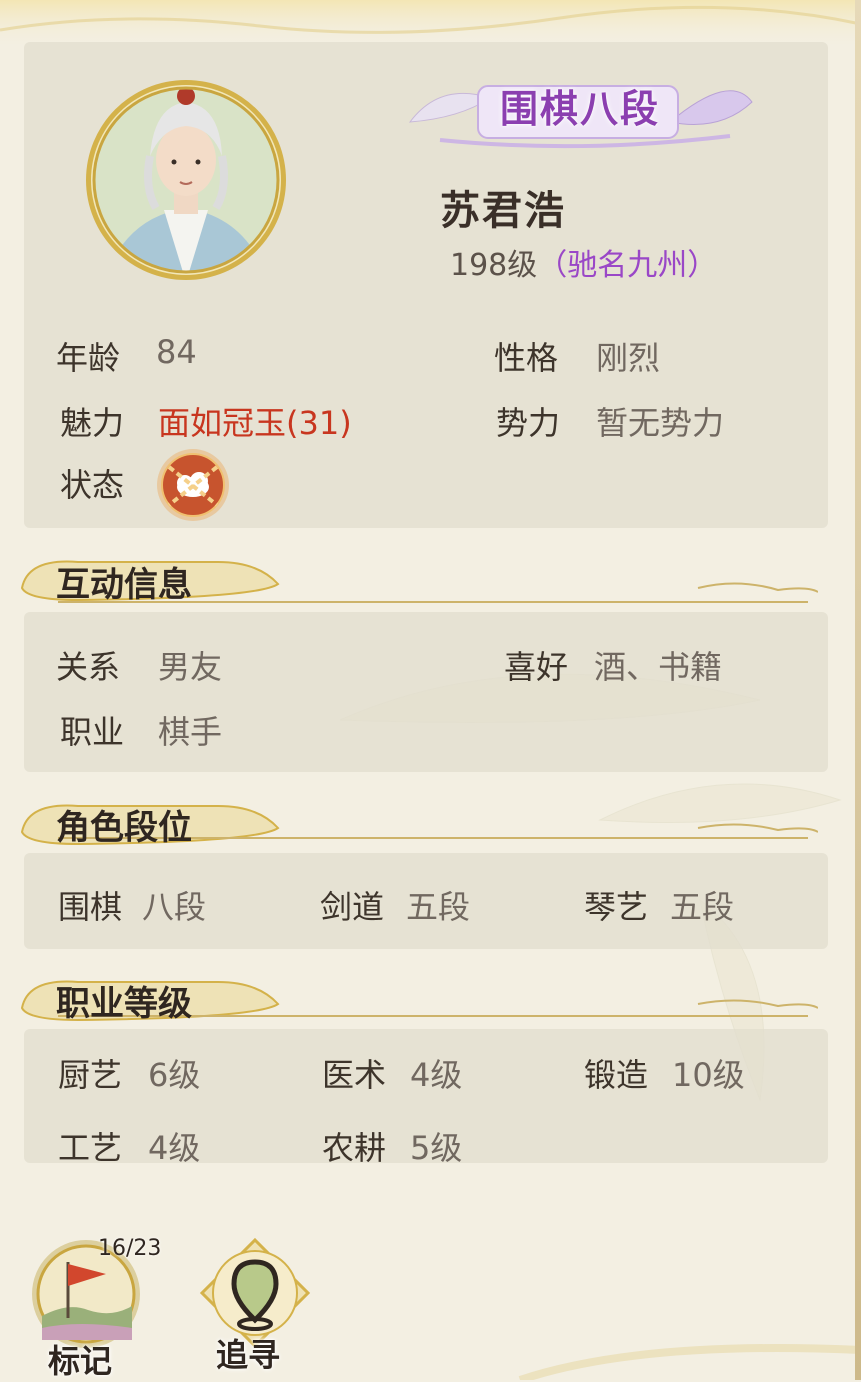 This screenshot has width=861, height=1382. I want to click on job-level-label: 锻造, so click(616, 1075).